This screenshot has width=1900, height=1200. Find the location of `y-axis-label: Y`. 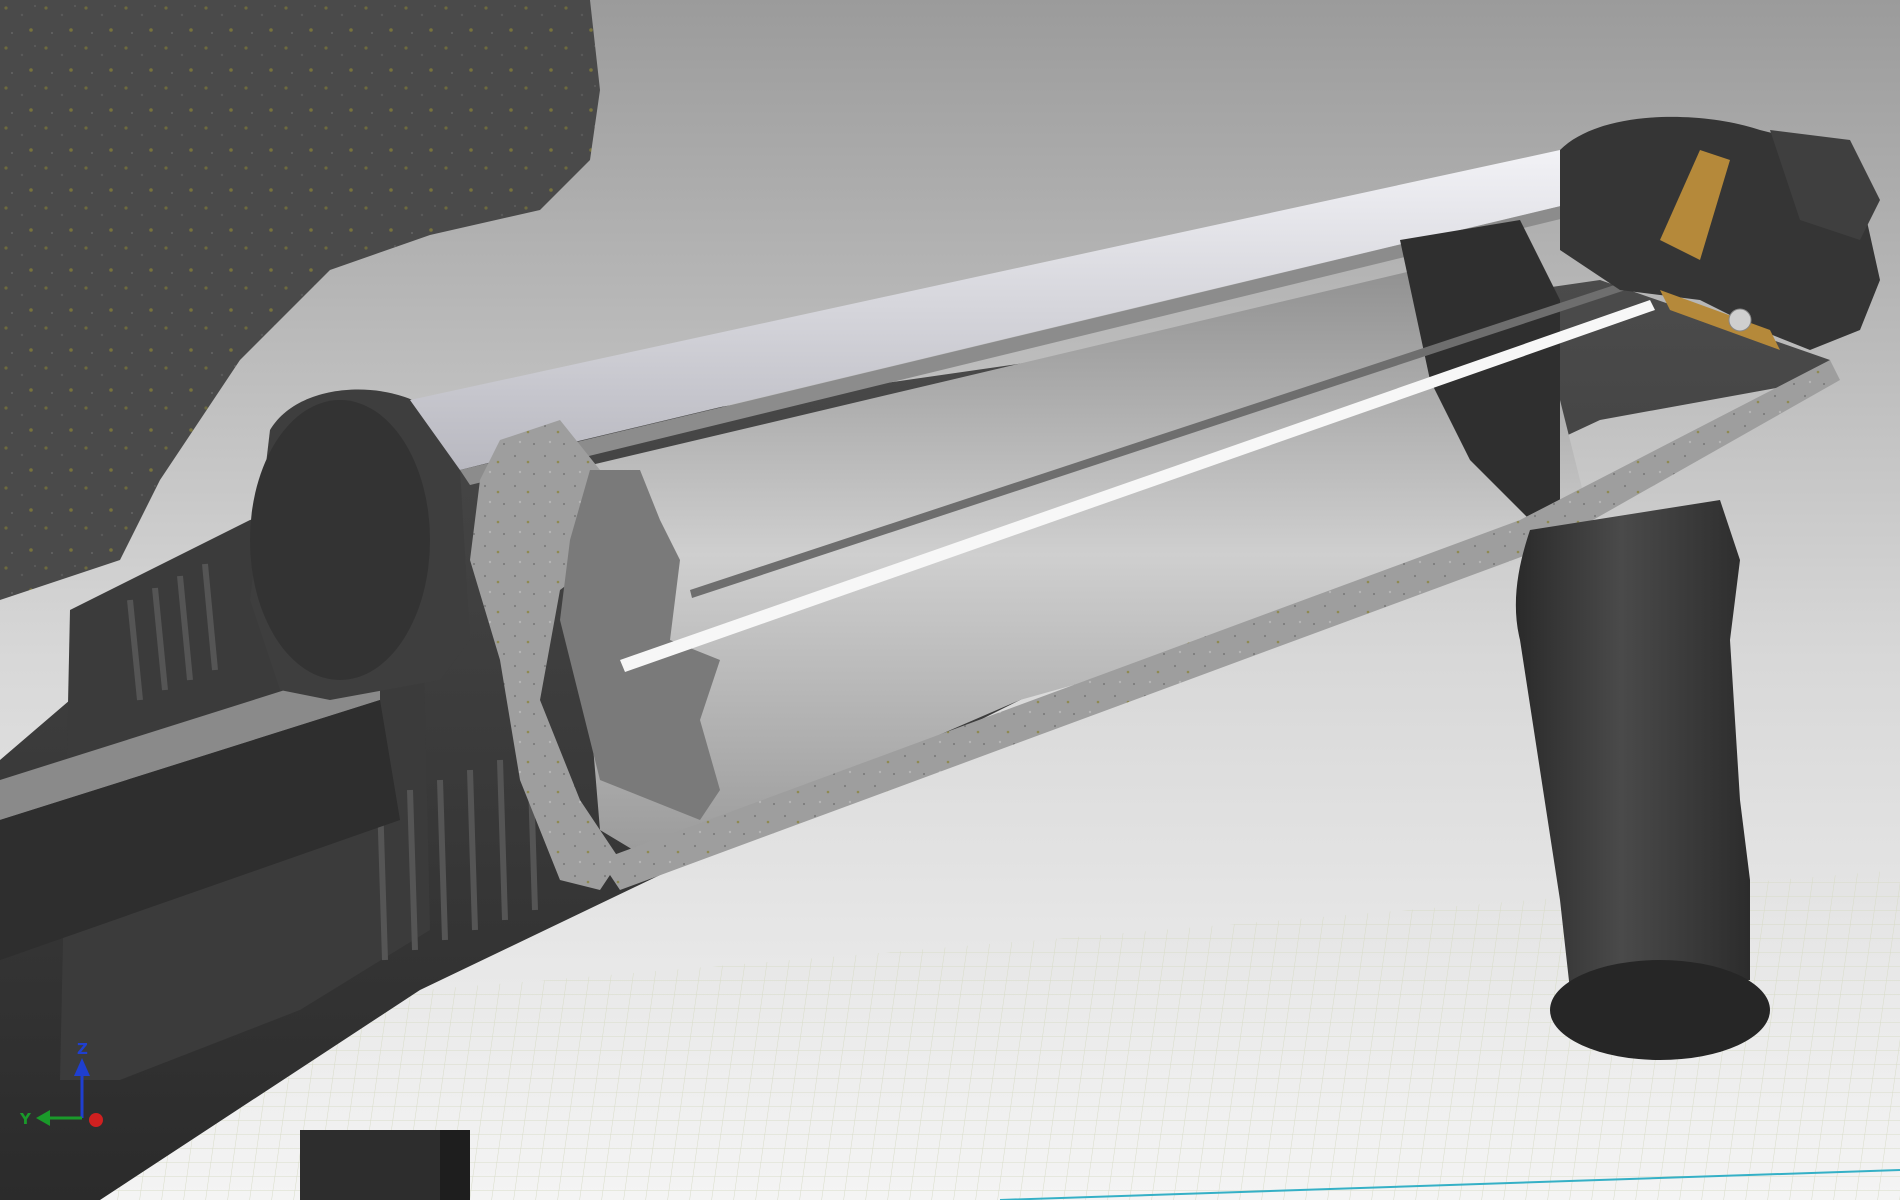

y-axis-label: Y is located at coordinates (25, 1119).